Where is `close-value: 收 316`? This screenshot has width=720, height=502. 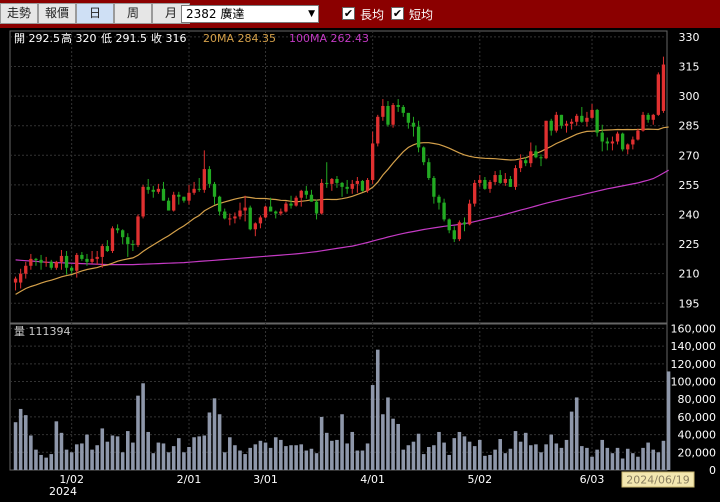
close-value: 收 316 is located at coordinates (169, 38).